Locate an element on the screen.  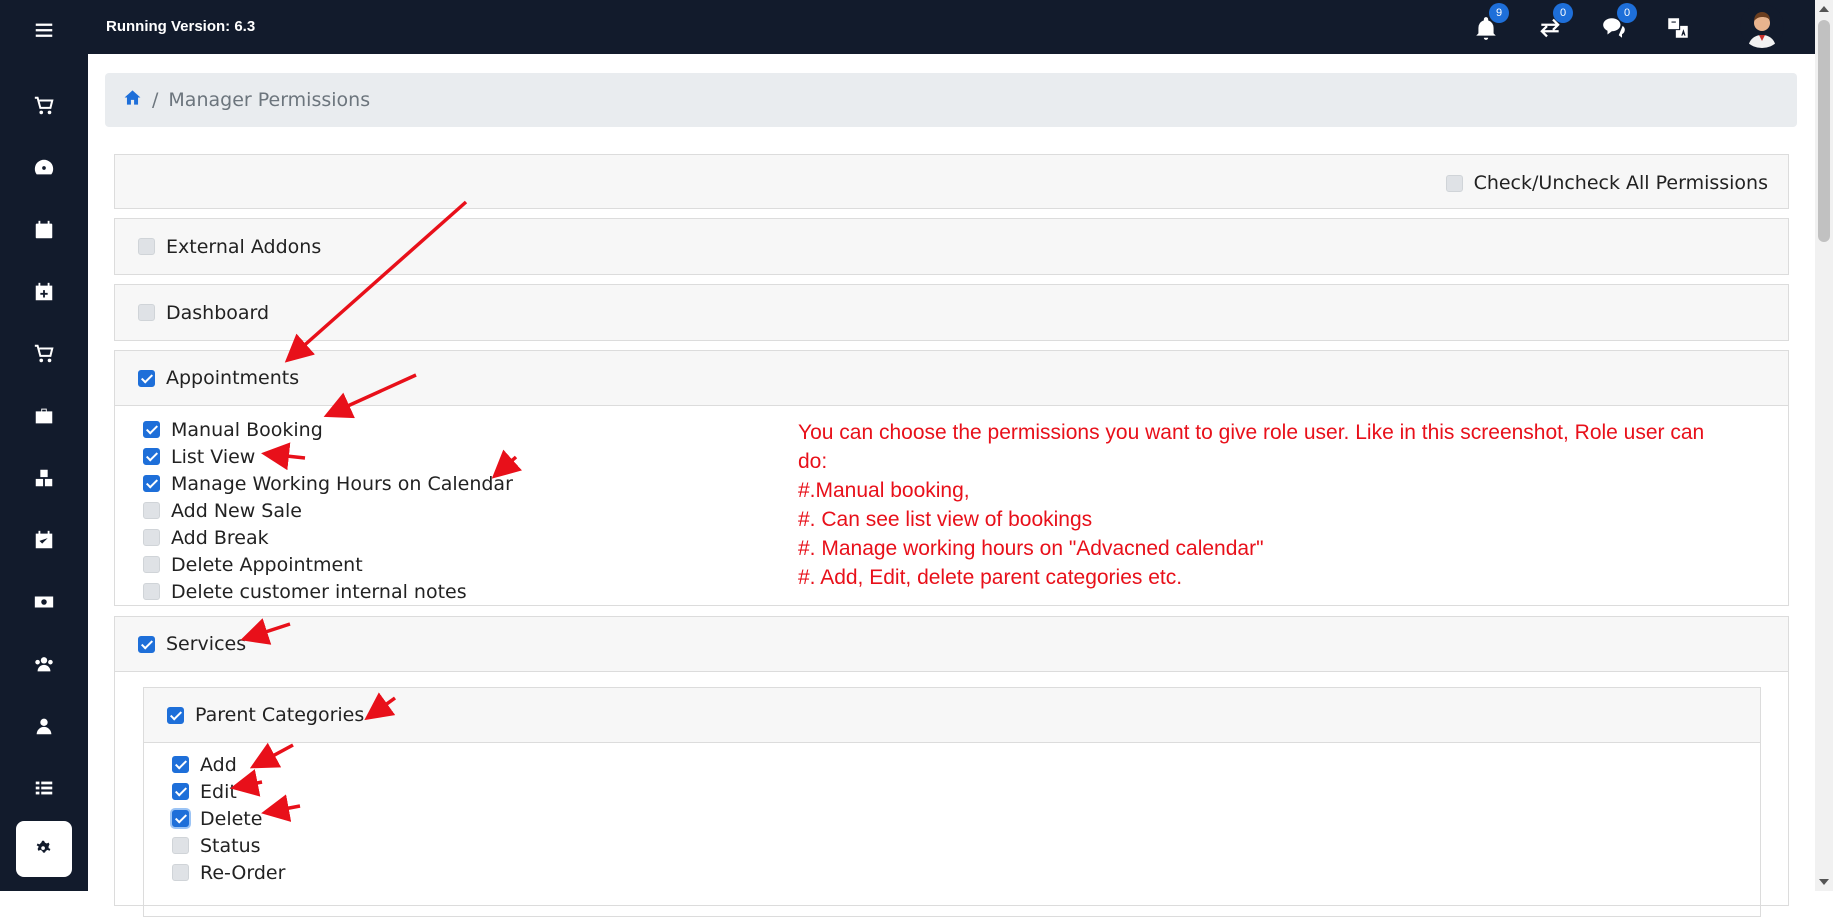
delete-internal-notes-label: Delete customer internal notes is located at coordinates (319, 591).